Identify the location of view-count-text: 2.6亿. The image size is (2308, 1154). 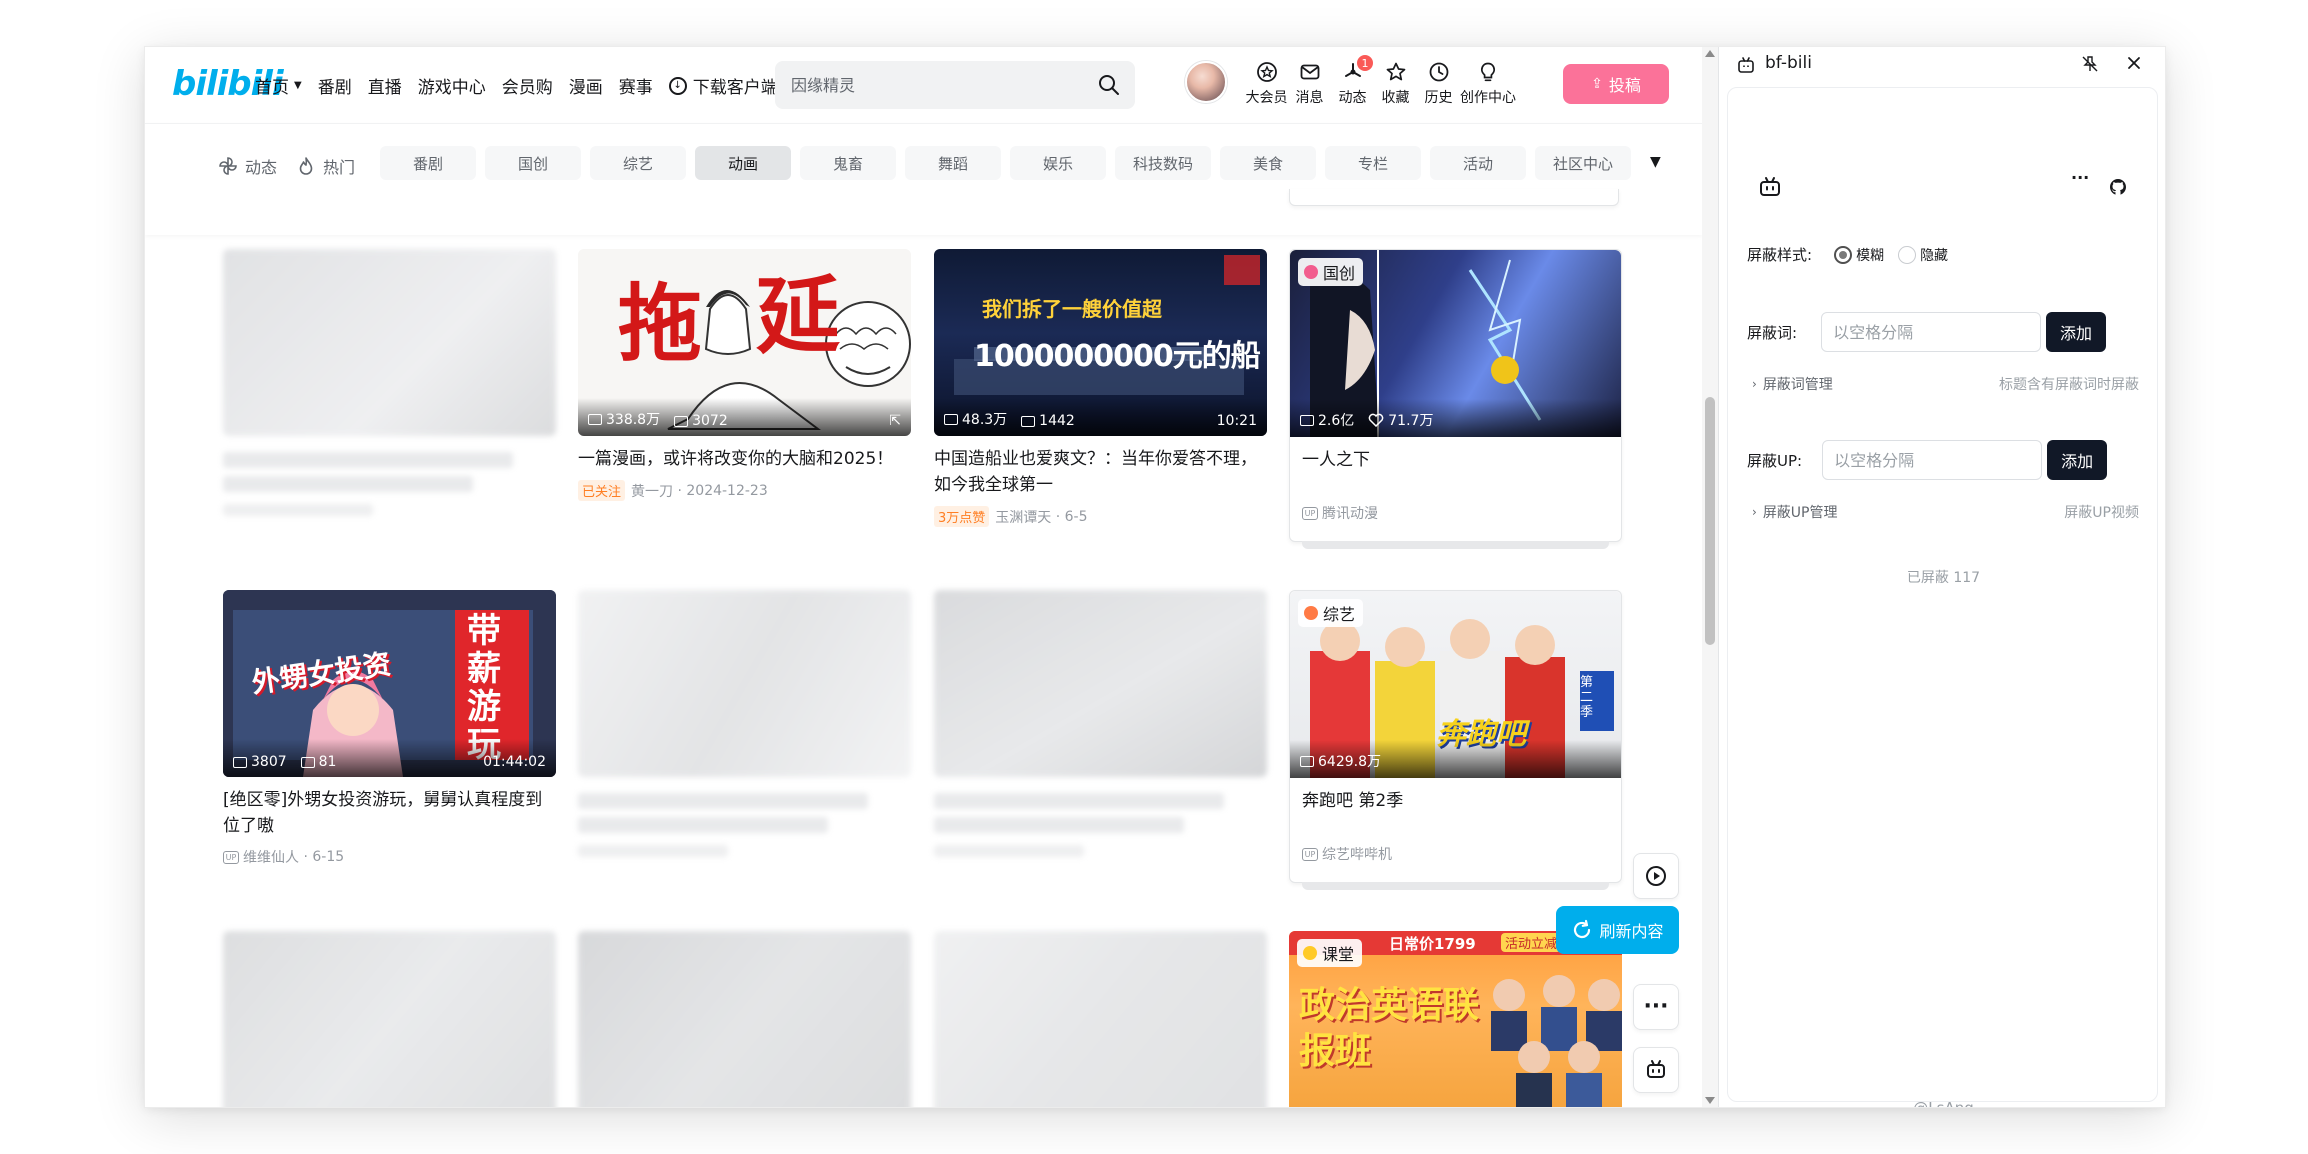
(1336, 421).